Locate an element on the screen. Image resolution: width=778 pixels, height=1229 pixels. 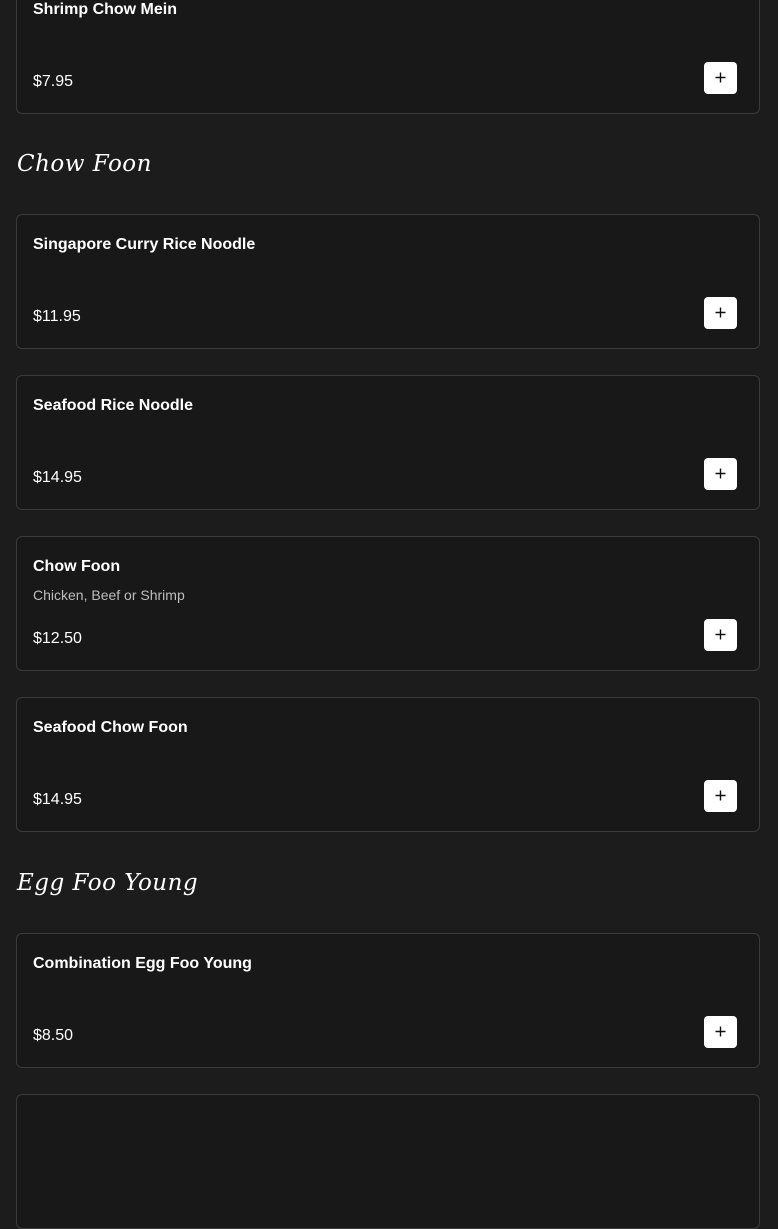
menu-item-card: Seafood Rice Noodle $14.95 is located at coordinates (388, 442).